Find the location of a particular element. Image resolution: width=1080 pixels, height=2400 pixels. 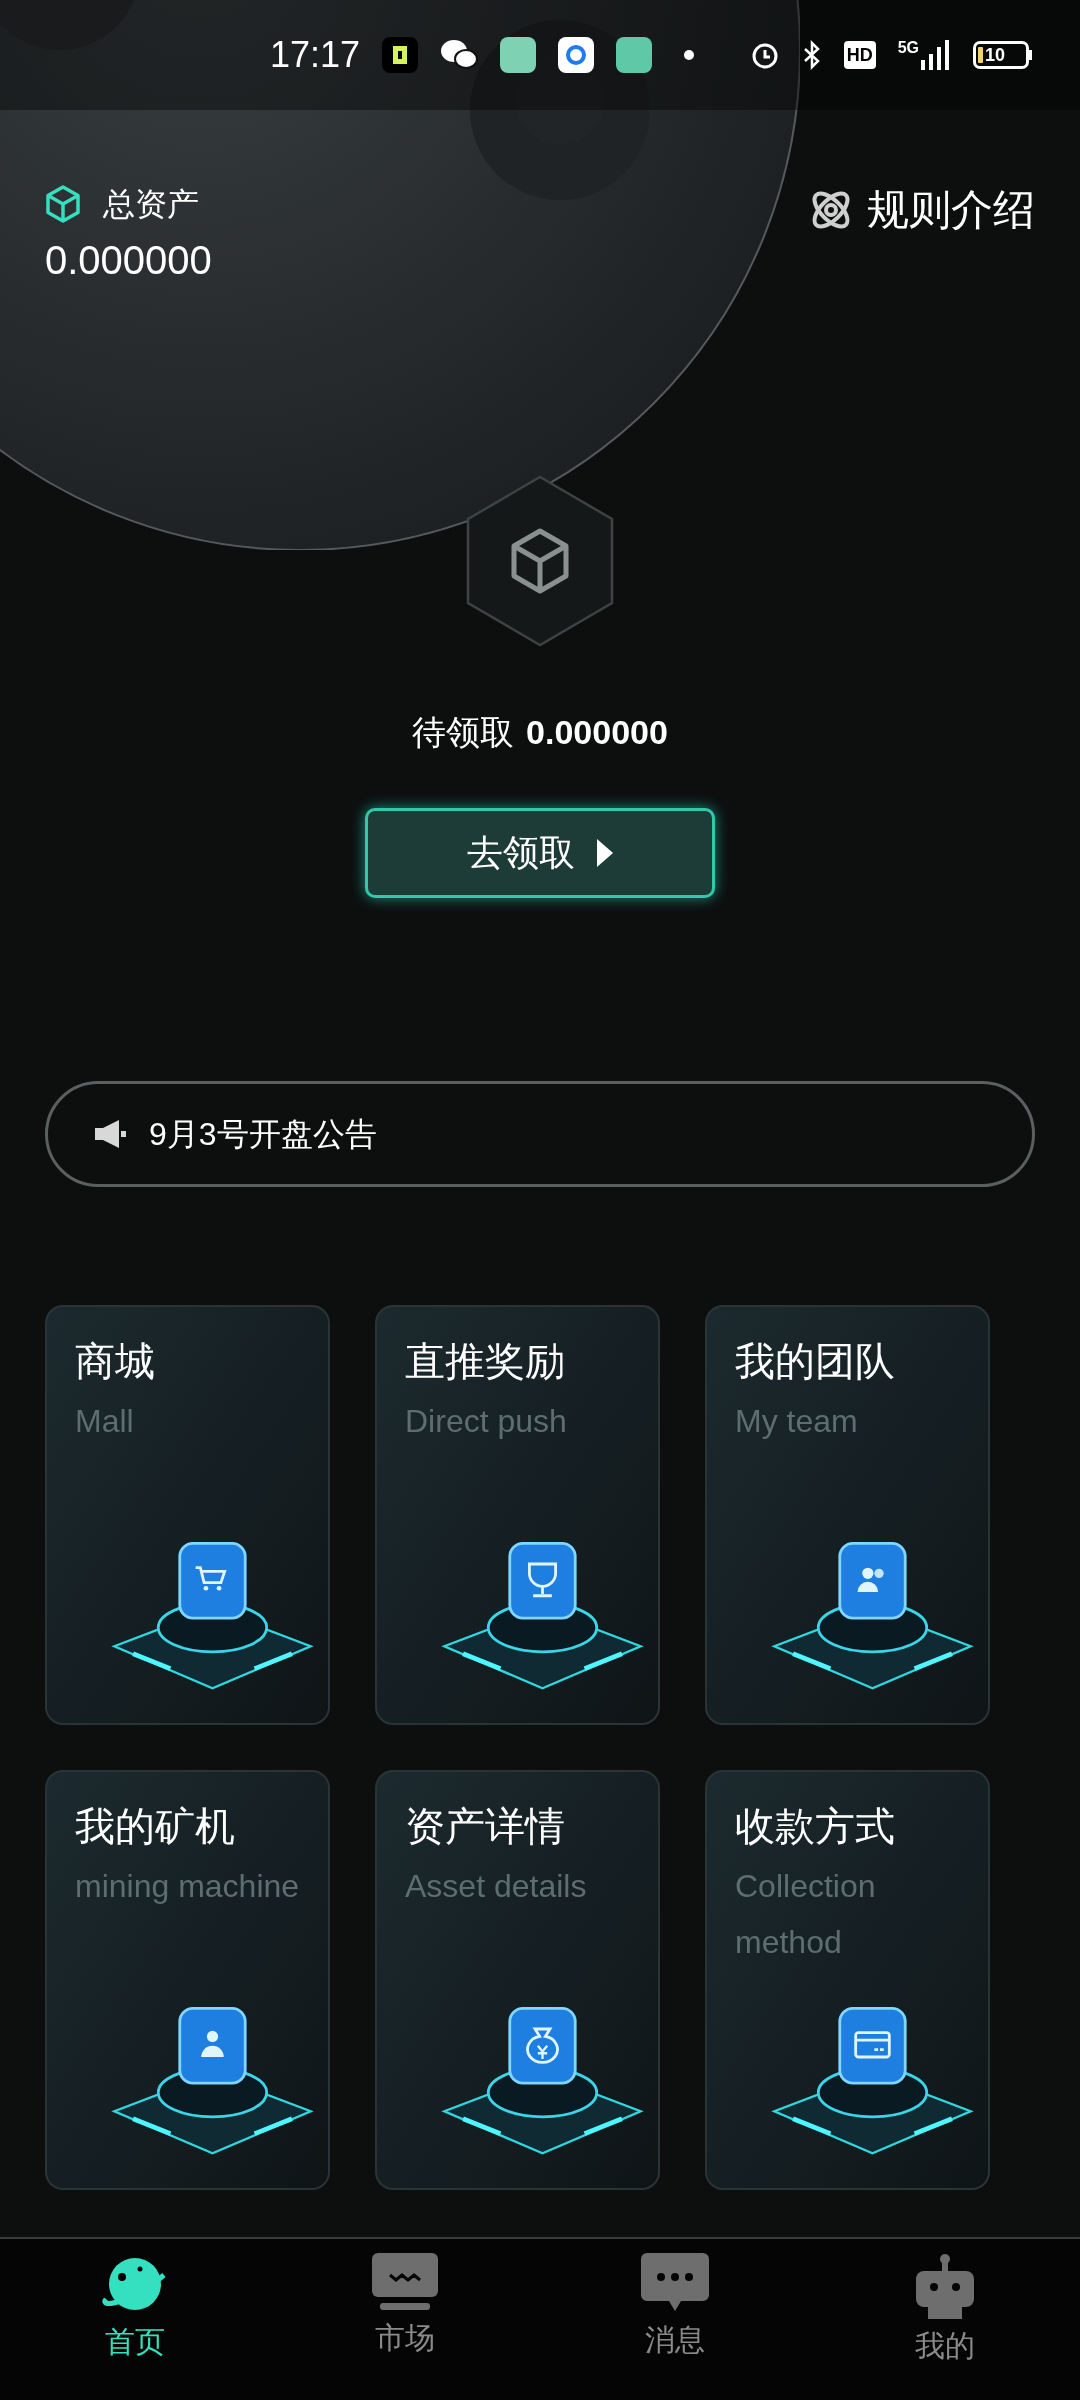

nav-tab: 市场 is located at coordinates (405, 2310).